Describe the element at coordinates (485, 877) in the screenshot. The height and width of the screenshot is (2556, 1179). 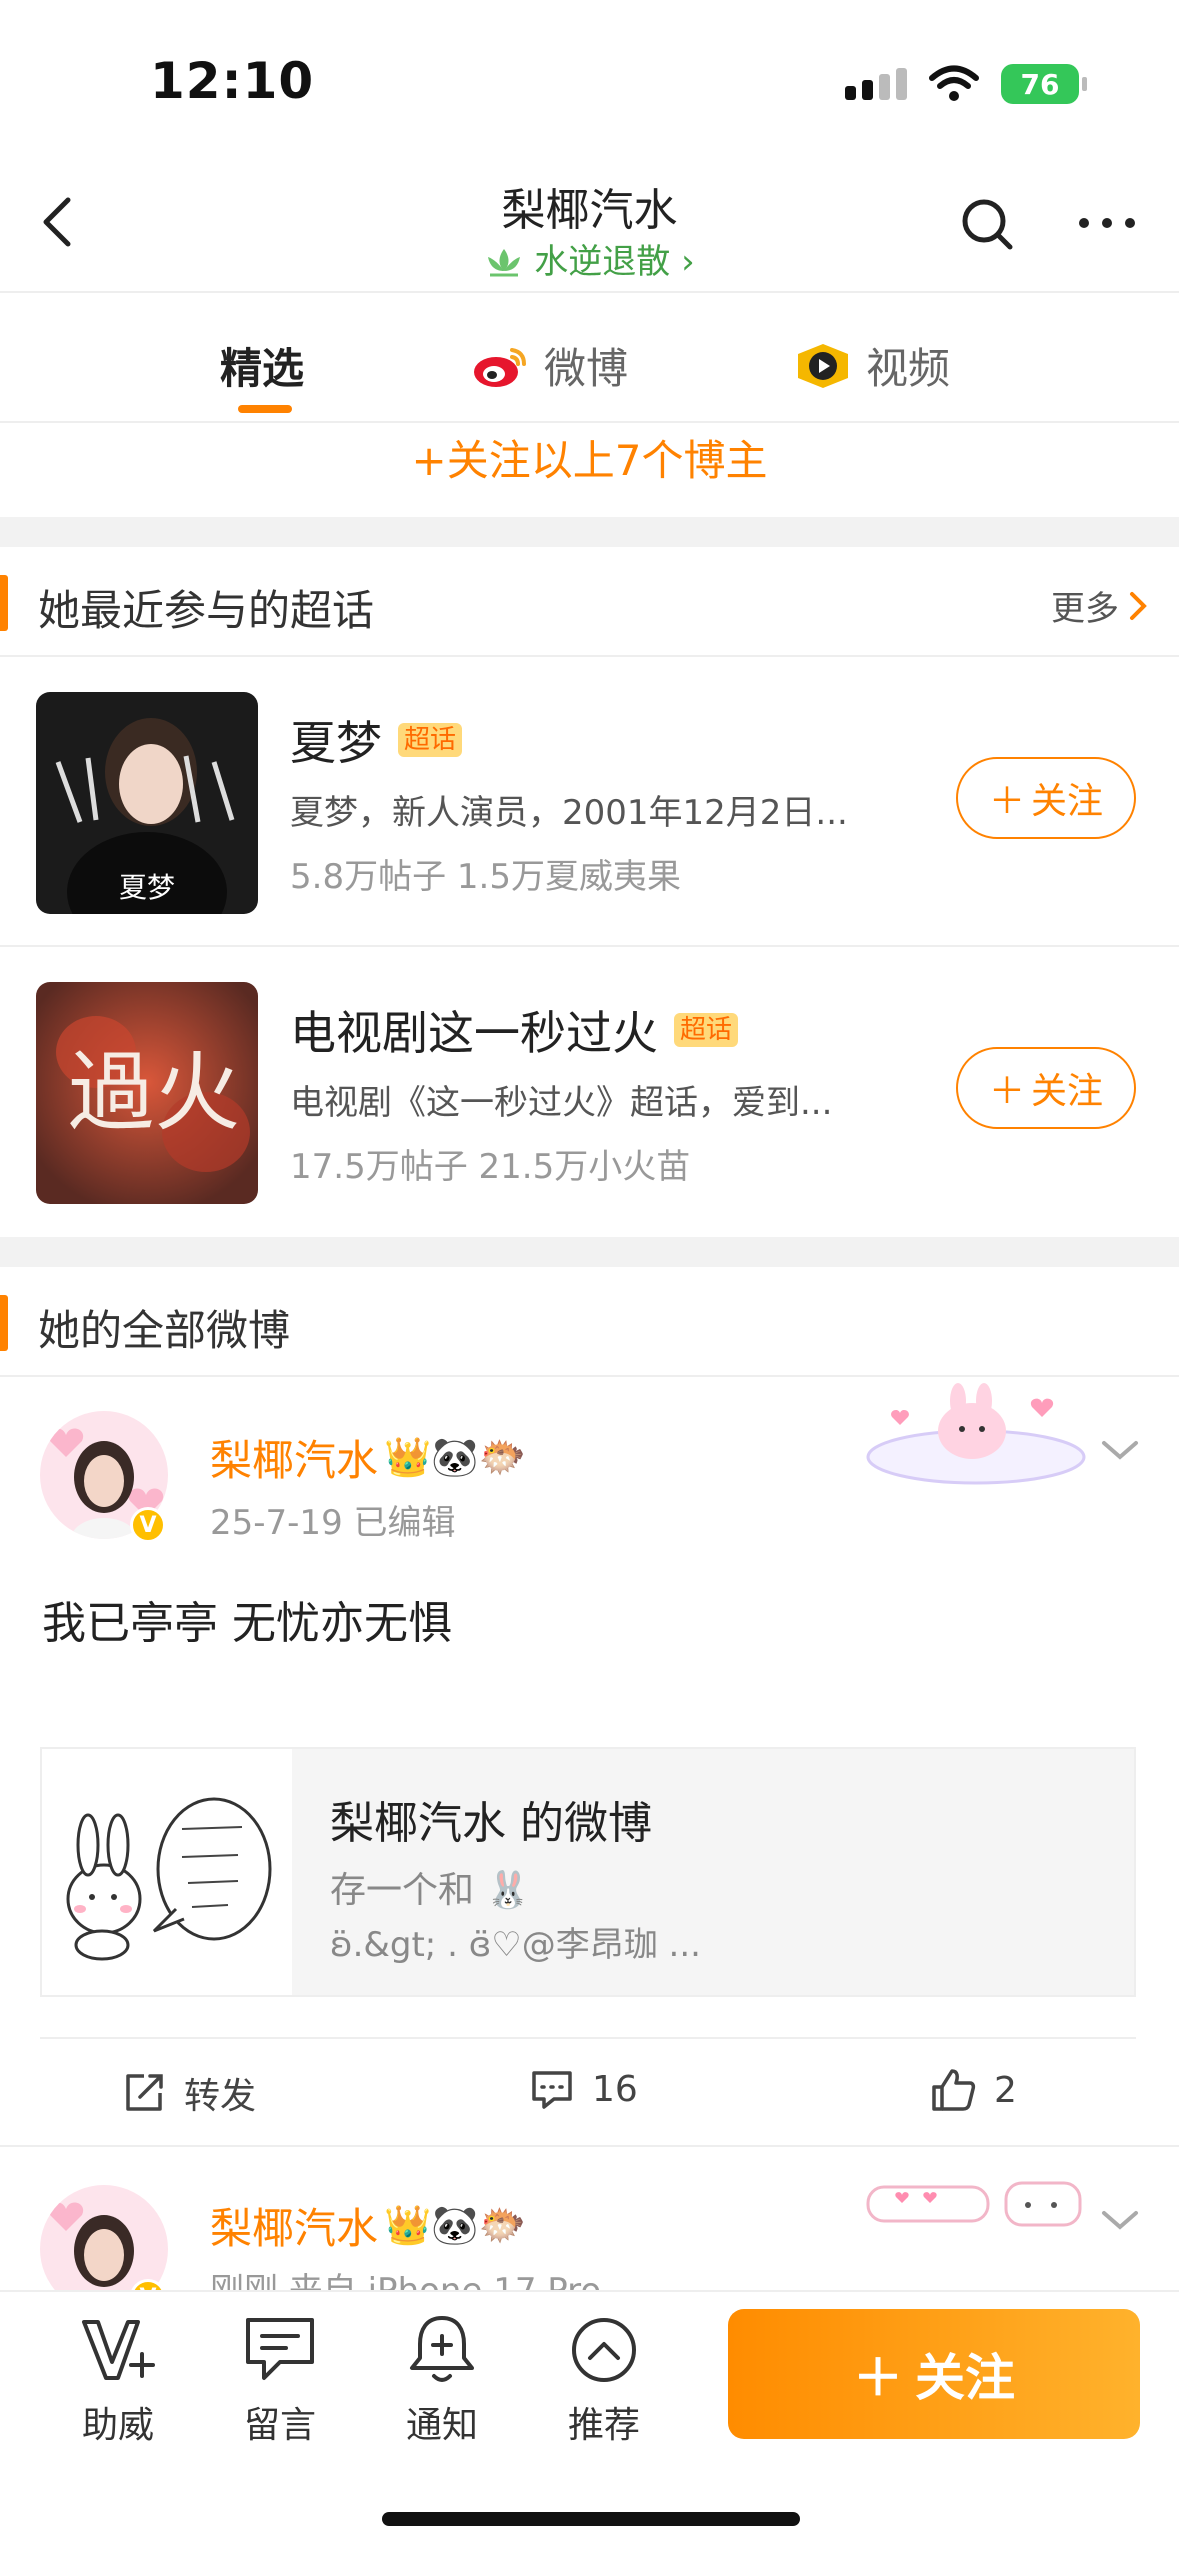
I see `topic-stats: 5.8万帖子 1.5万夏威夷果` at that location.